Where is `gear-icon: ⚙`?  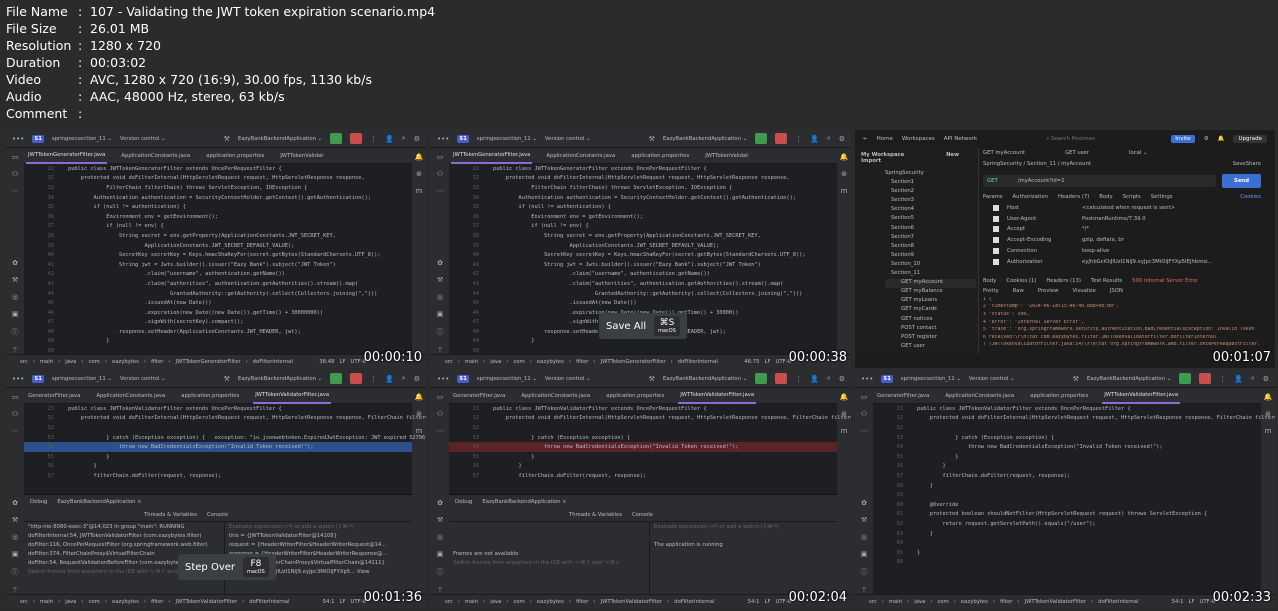 gear-icon: ⚙ is located at coordinates (417, 379).